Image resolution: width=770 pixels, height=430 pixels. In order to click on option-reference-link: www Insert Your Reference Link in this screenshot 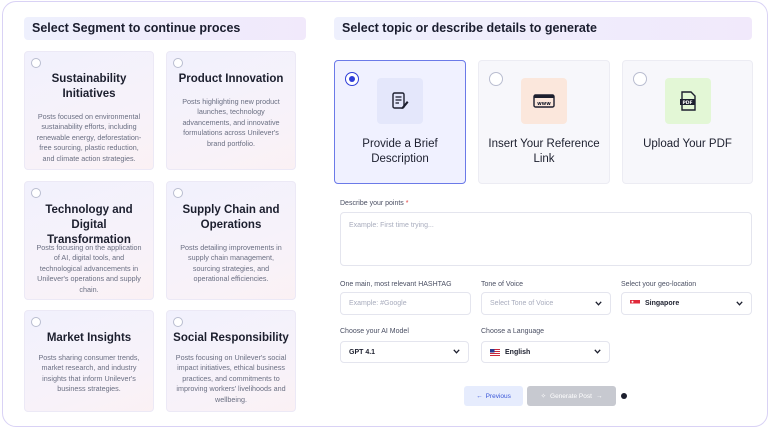, I will do `click(544, 122)`.